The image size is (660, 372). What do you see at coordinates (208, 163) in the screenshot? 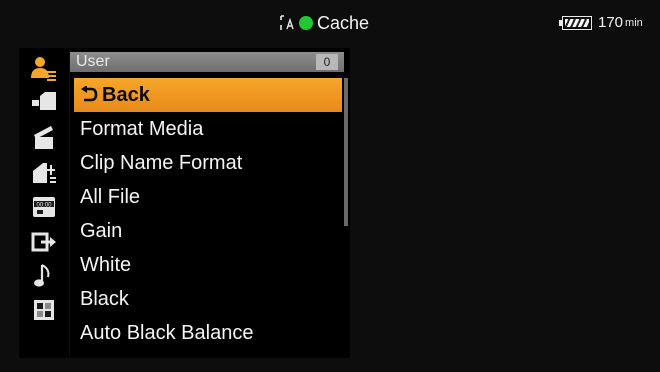
I see `menu-item-clip-name-format: Clip Name Format` at bounding box center [208, 163].